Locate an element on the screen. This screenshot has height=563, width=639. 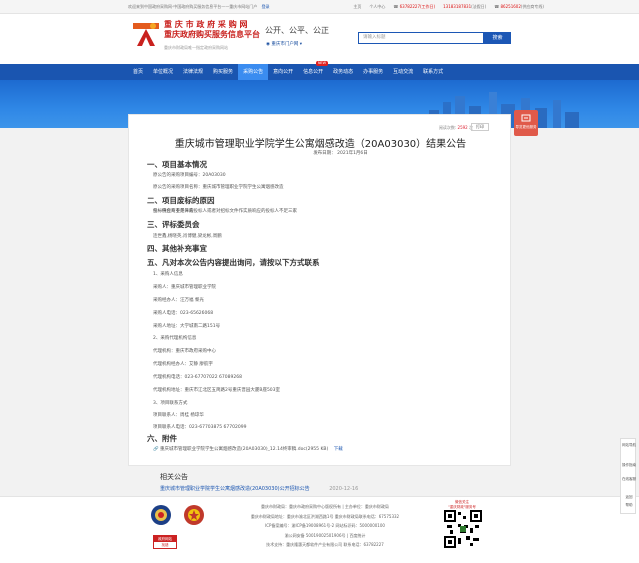
hotline-1: ☎ 63782227(工作日) is located at coordinates (414, 6).